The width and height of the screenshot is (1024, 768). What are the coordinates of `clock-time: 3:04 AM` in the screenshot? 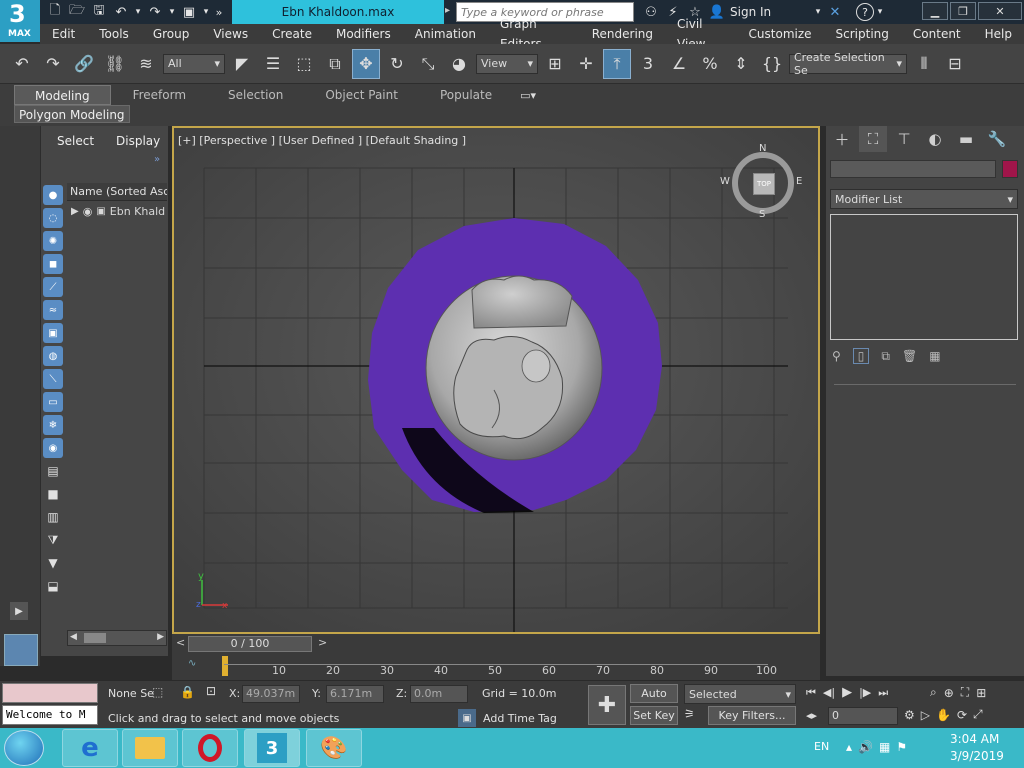 It's located at (974, 739).